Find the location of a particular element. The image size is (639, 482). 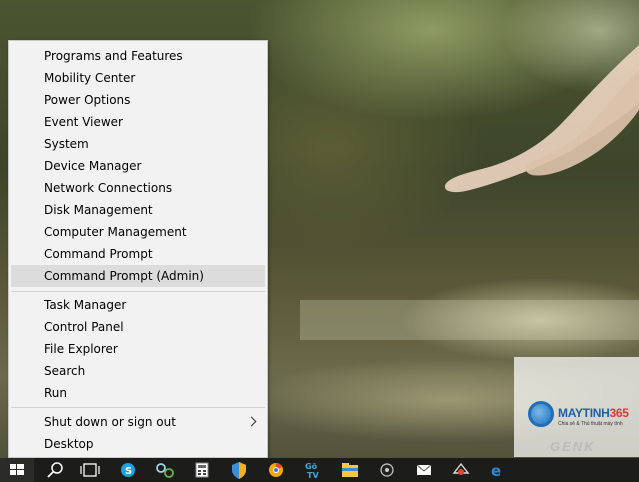

taskbar-chrome-canary is located at coordinates (276, 470).